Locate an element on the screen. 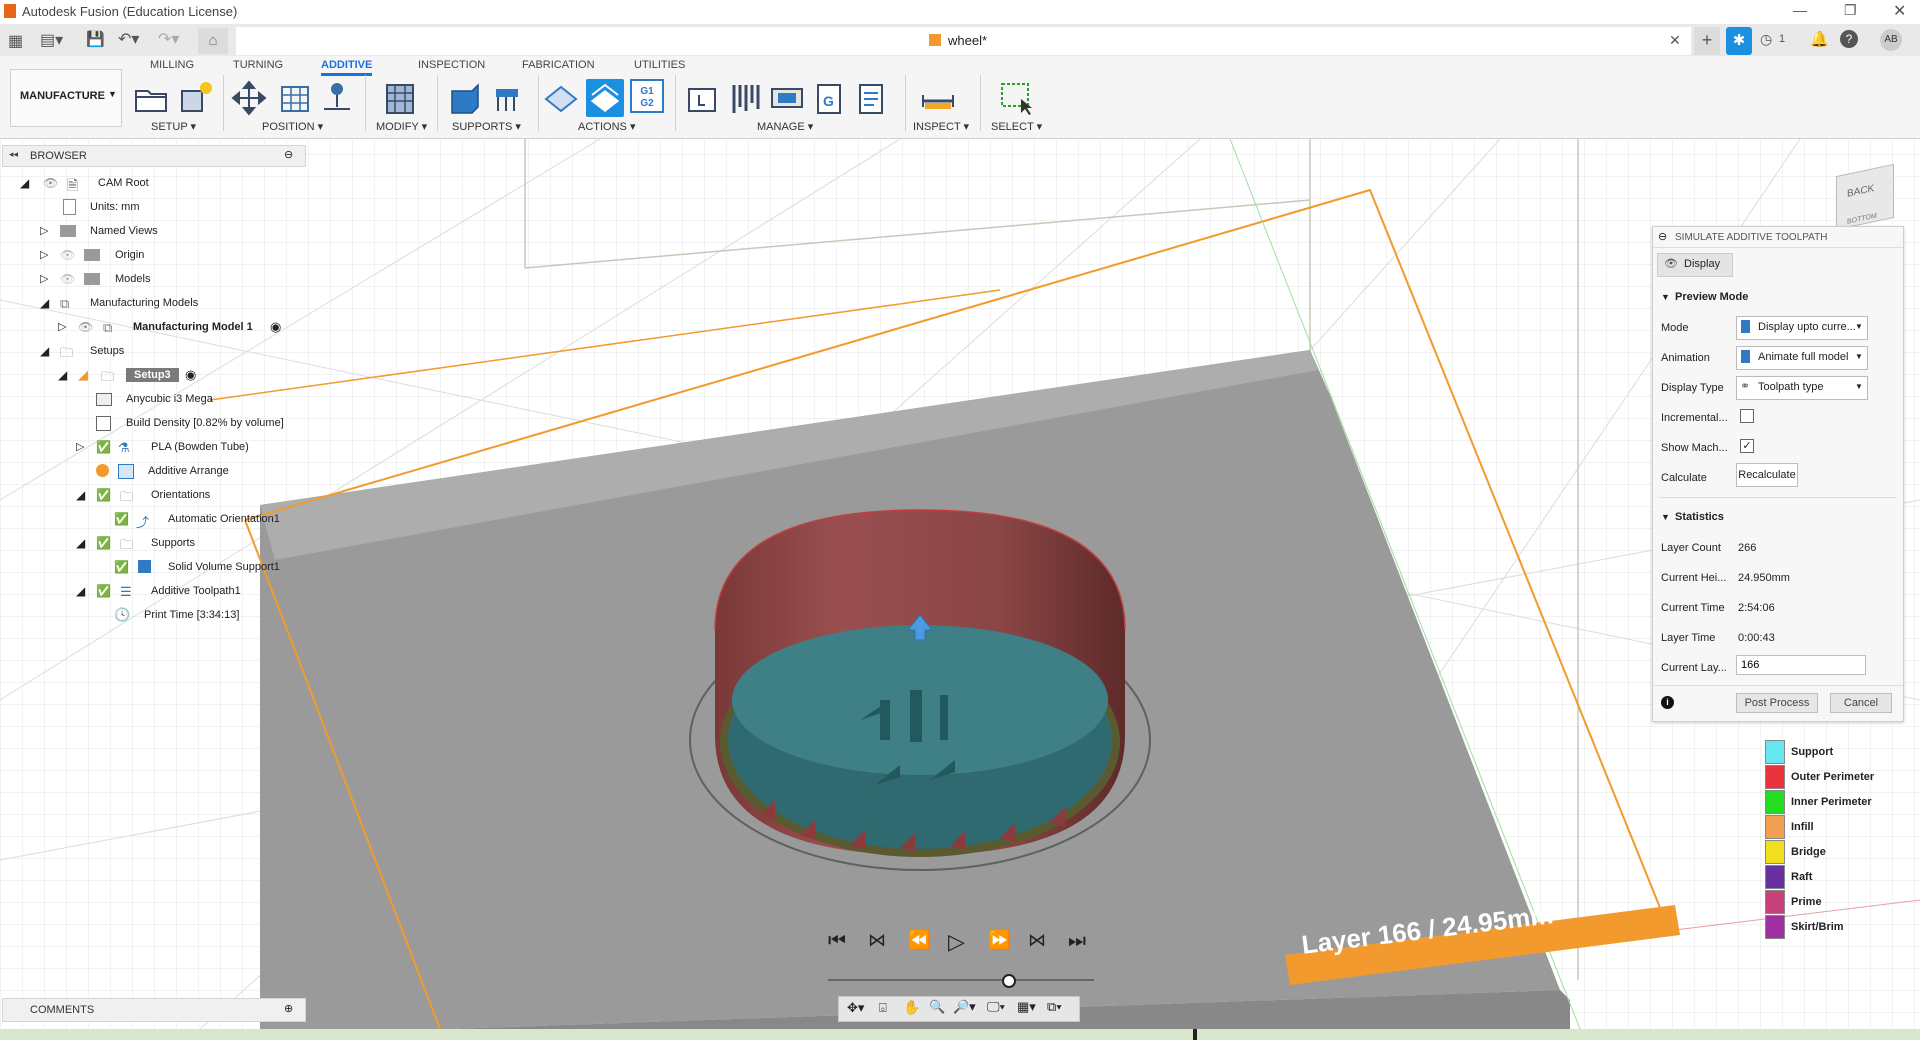 The image size is (1920, 1040). close-tab-icon: ✕ is located at coordinates (1675, 40).